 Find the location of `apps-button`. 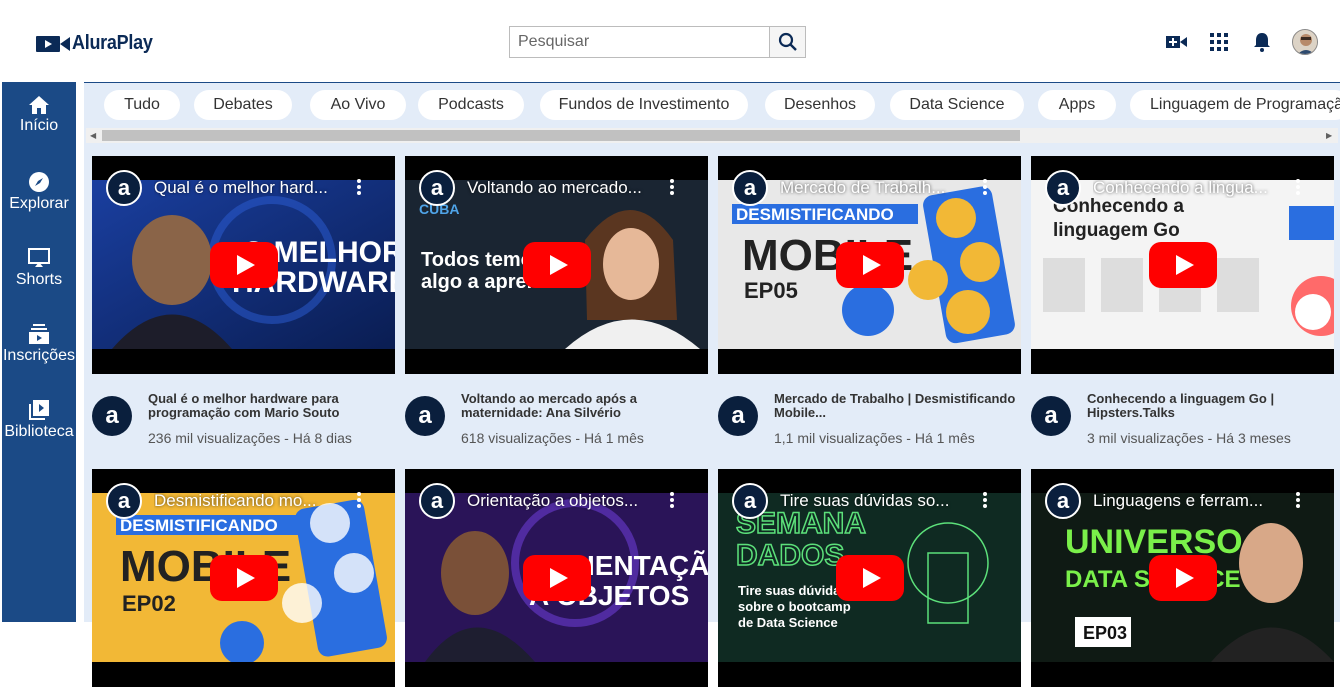

apps-button is located at coordinates (1219, 42).